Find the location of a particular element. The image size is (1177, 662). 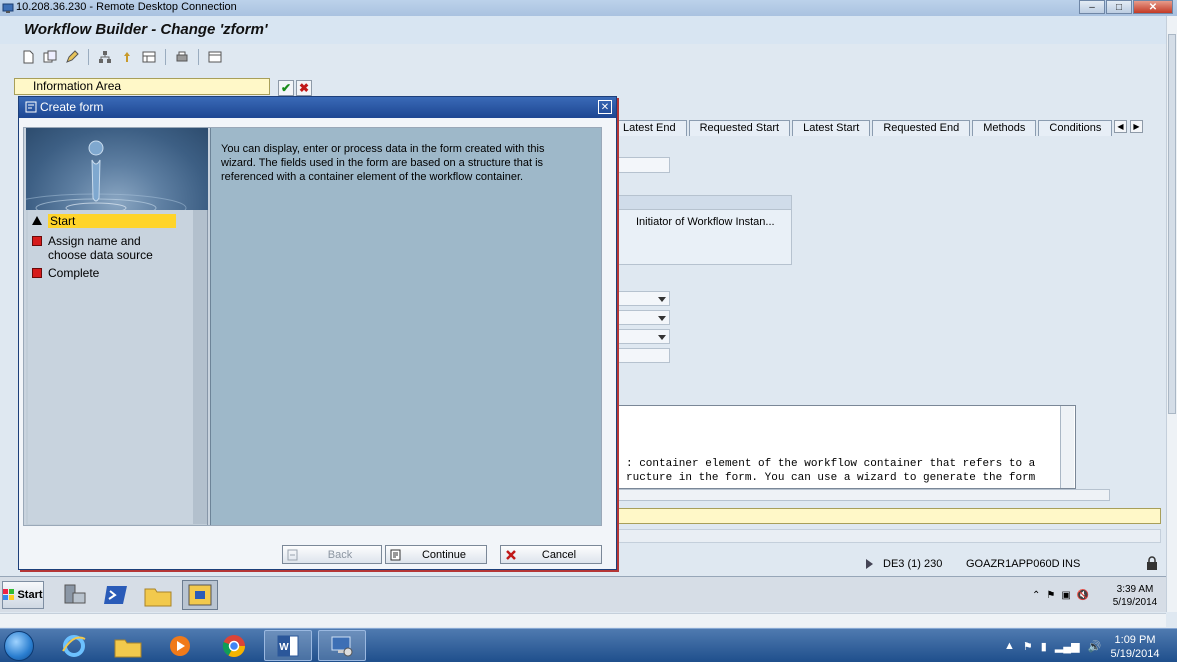

copy-icon is located at coordinates (50, 57).